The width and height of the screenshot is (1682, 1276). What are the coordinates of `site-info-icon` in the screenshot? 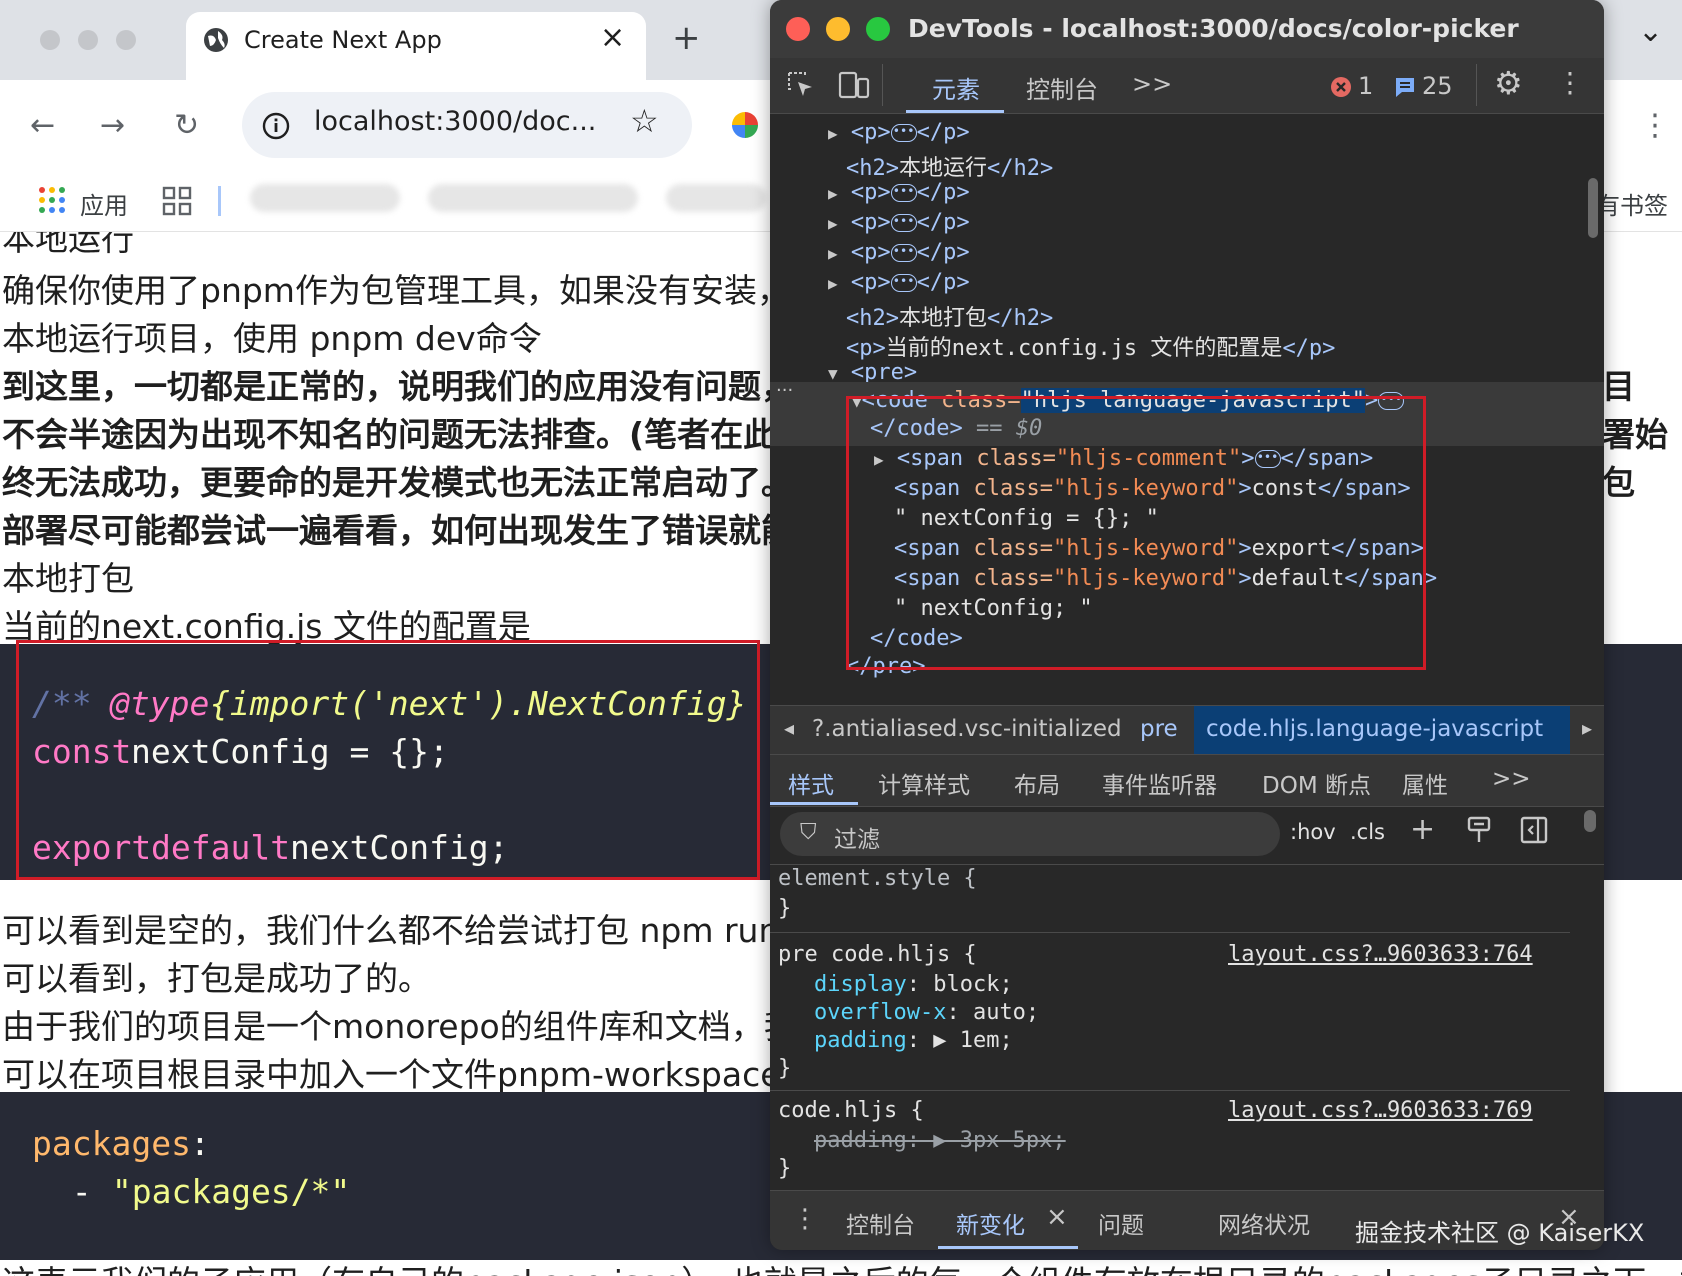 It's located at (276, 126).